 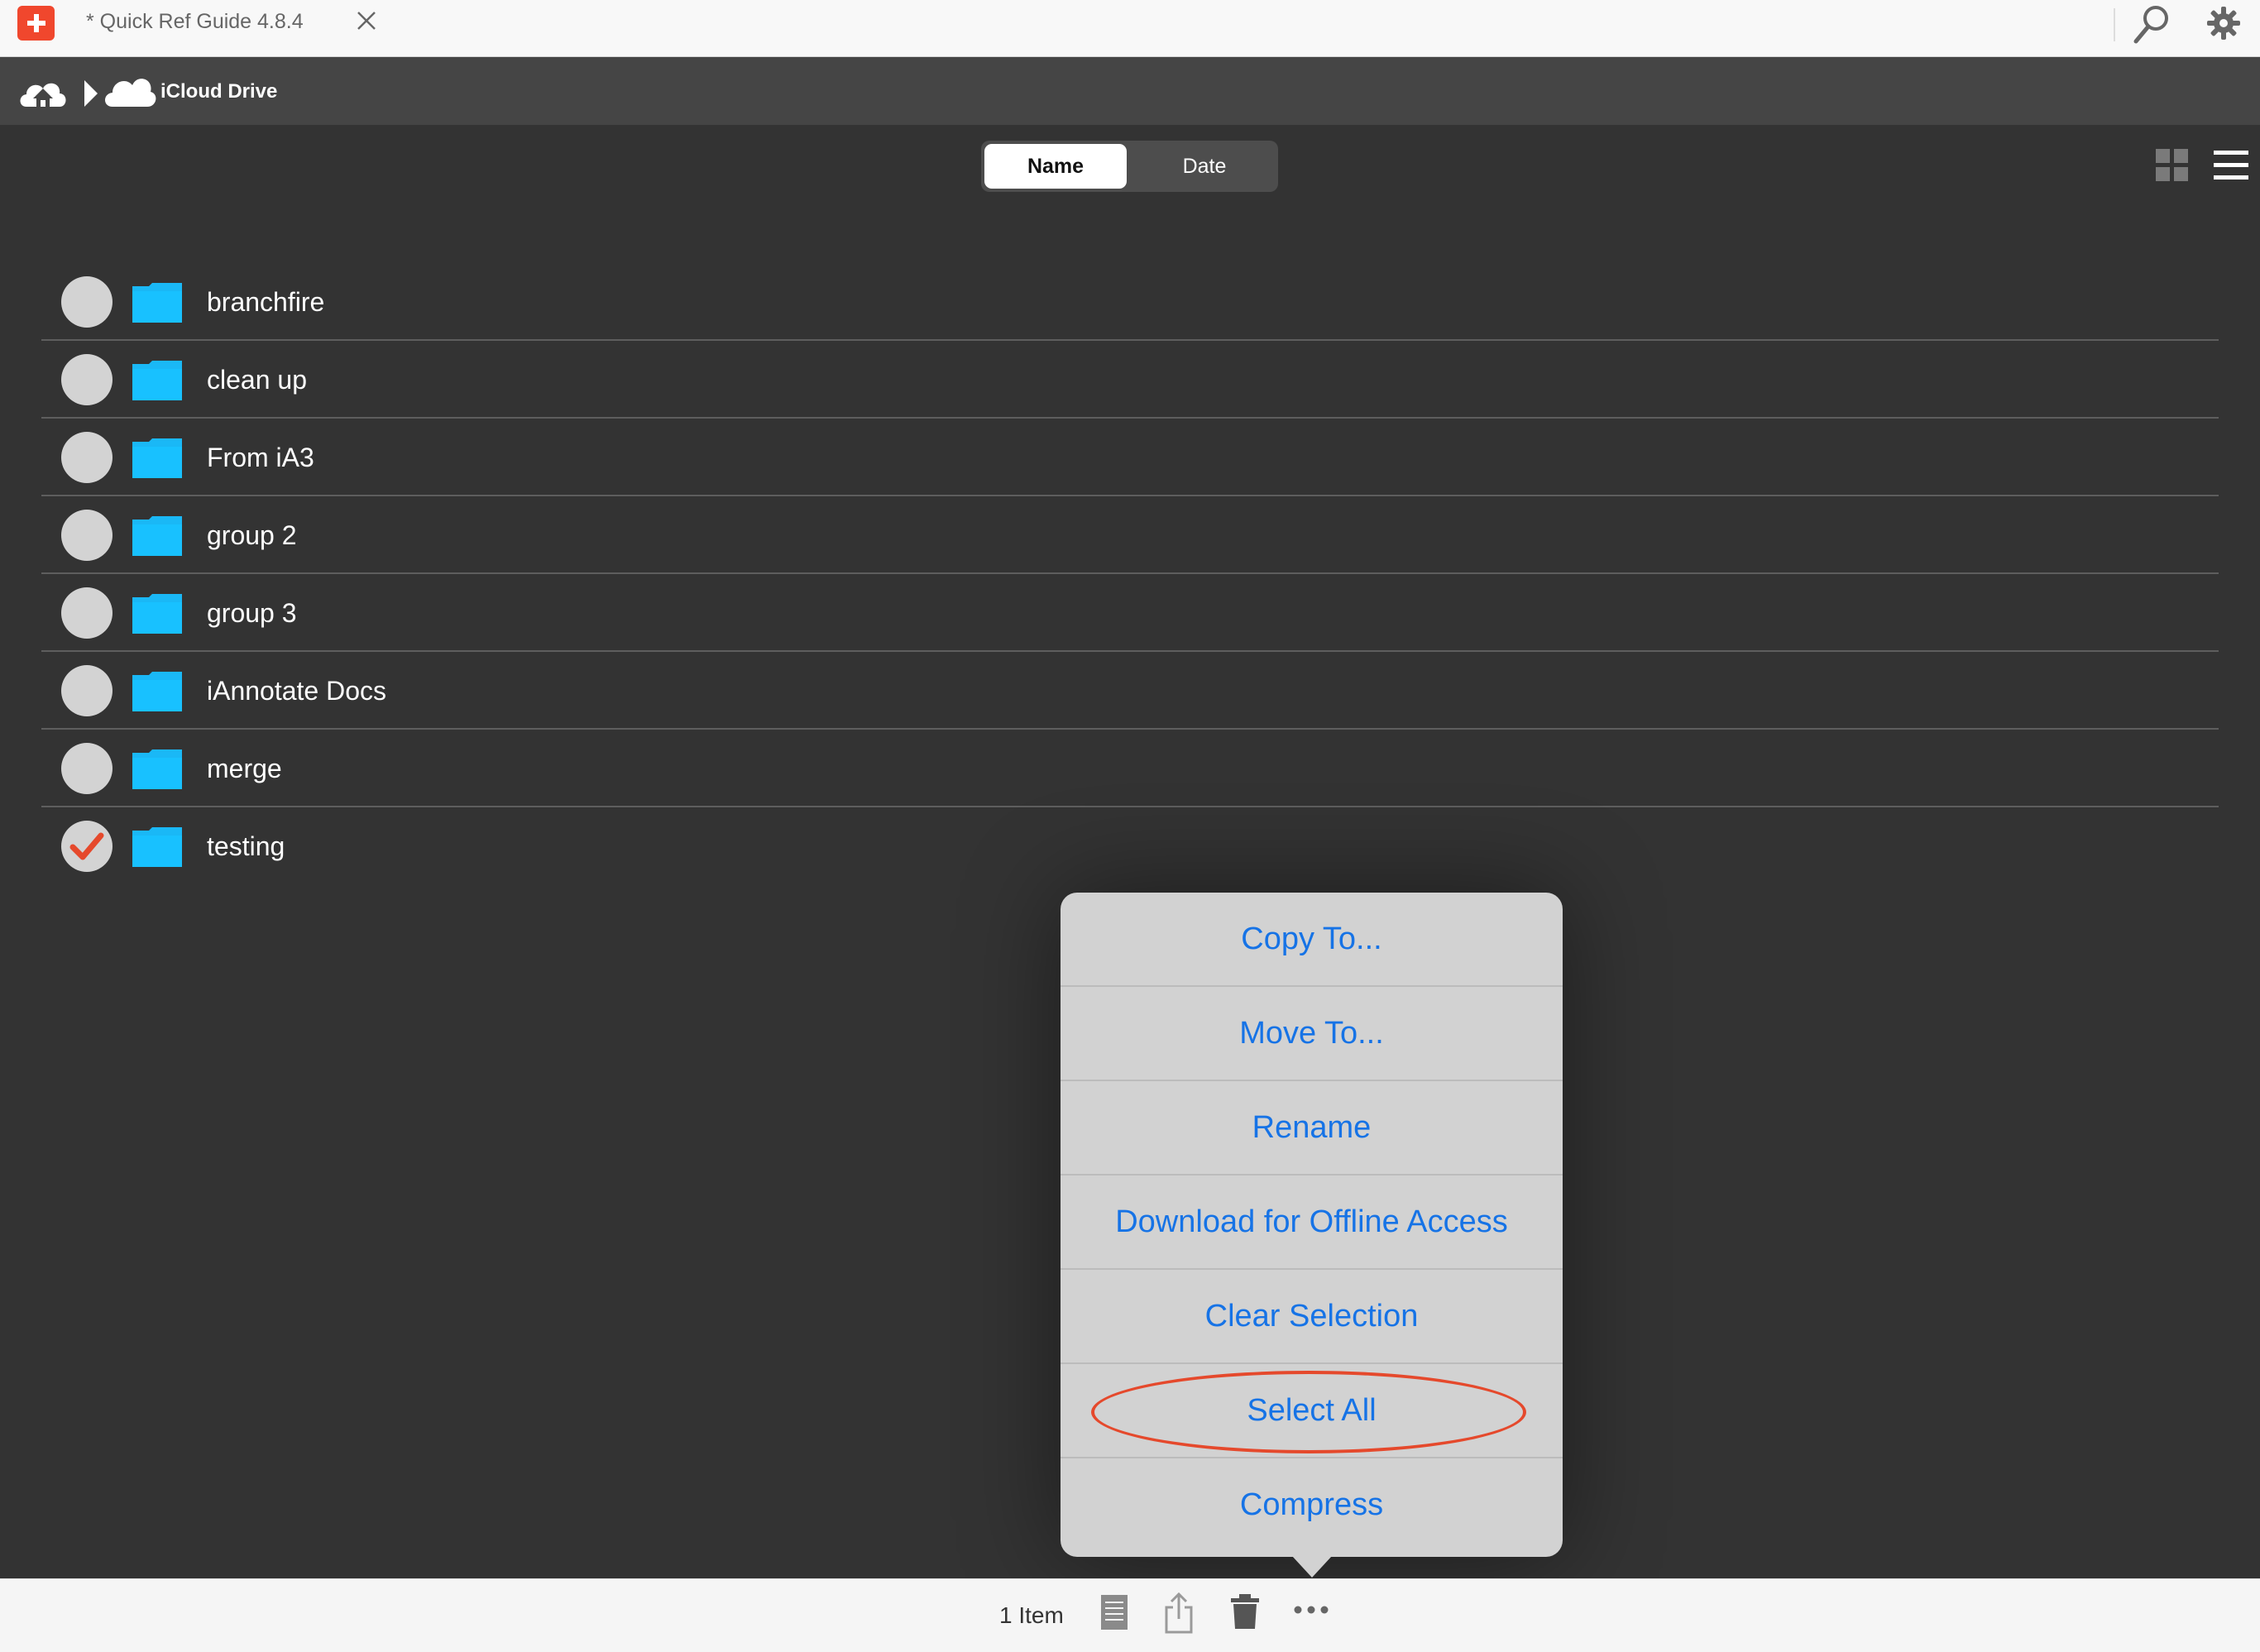 I want to click on selection-count: 1 Item, so click(x=1031, y=1615).